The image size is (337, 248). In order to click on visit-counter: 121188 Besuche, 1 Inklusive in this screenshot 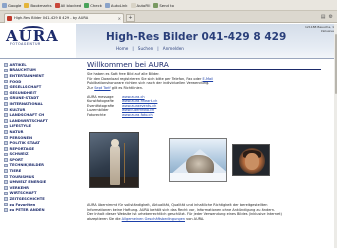, I will do `click(319, 29)`.